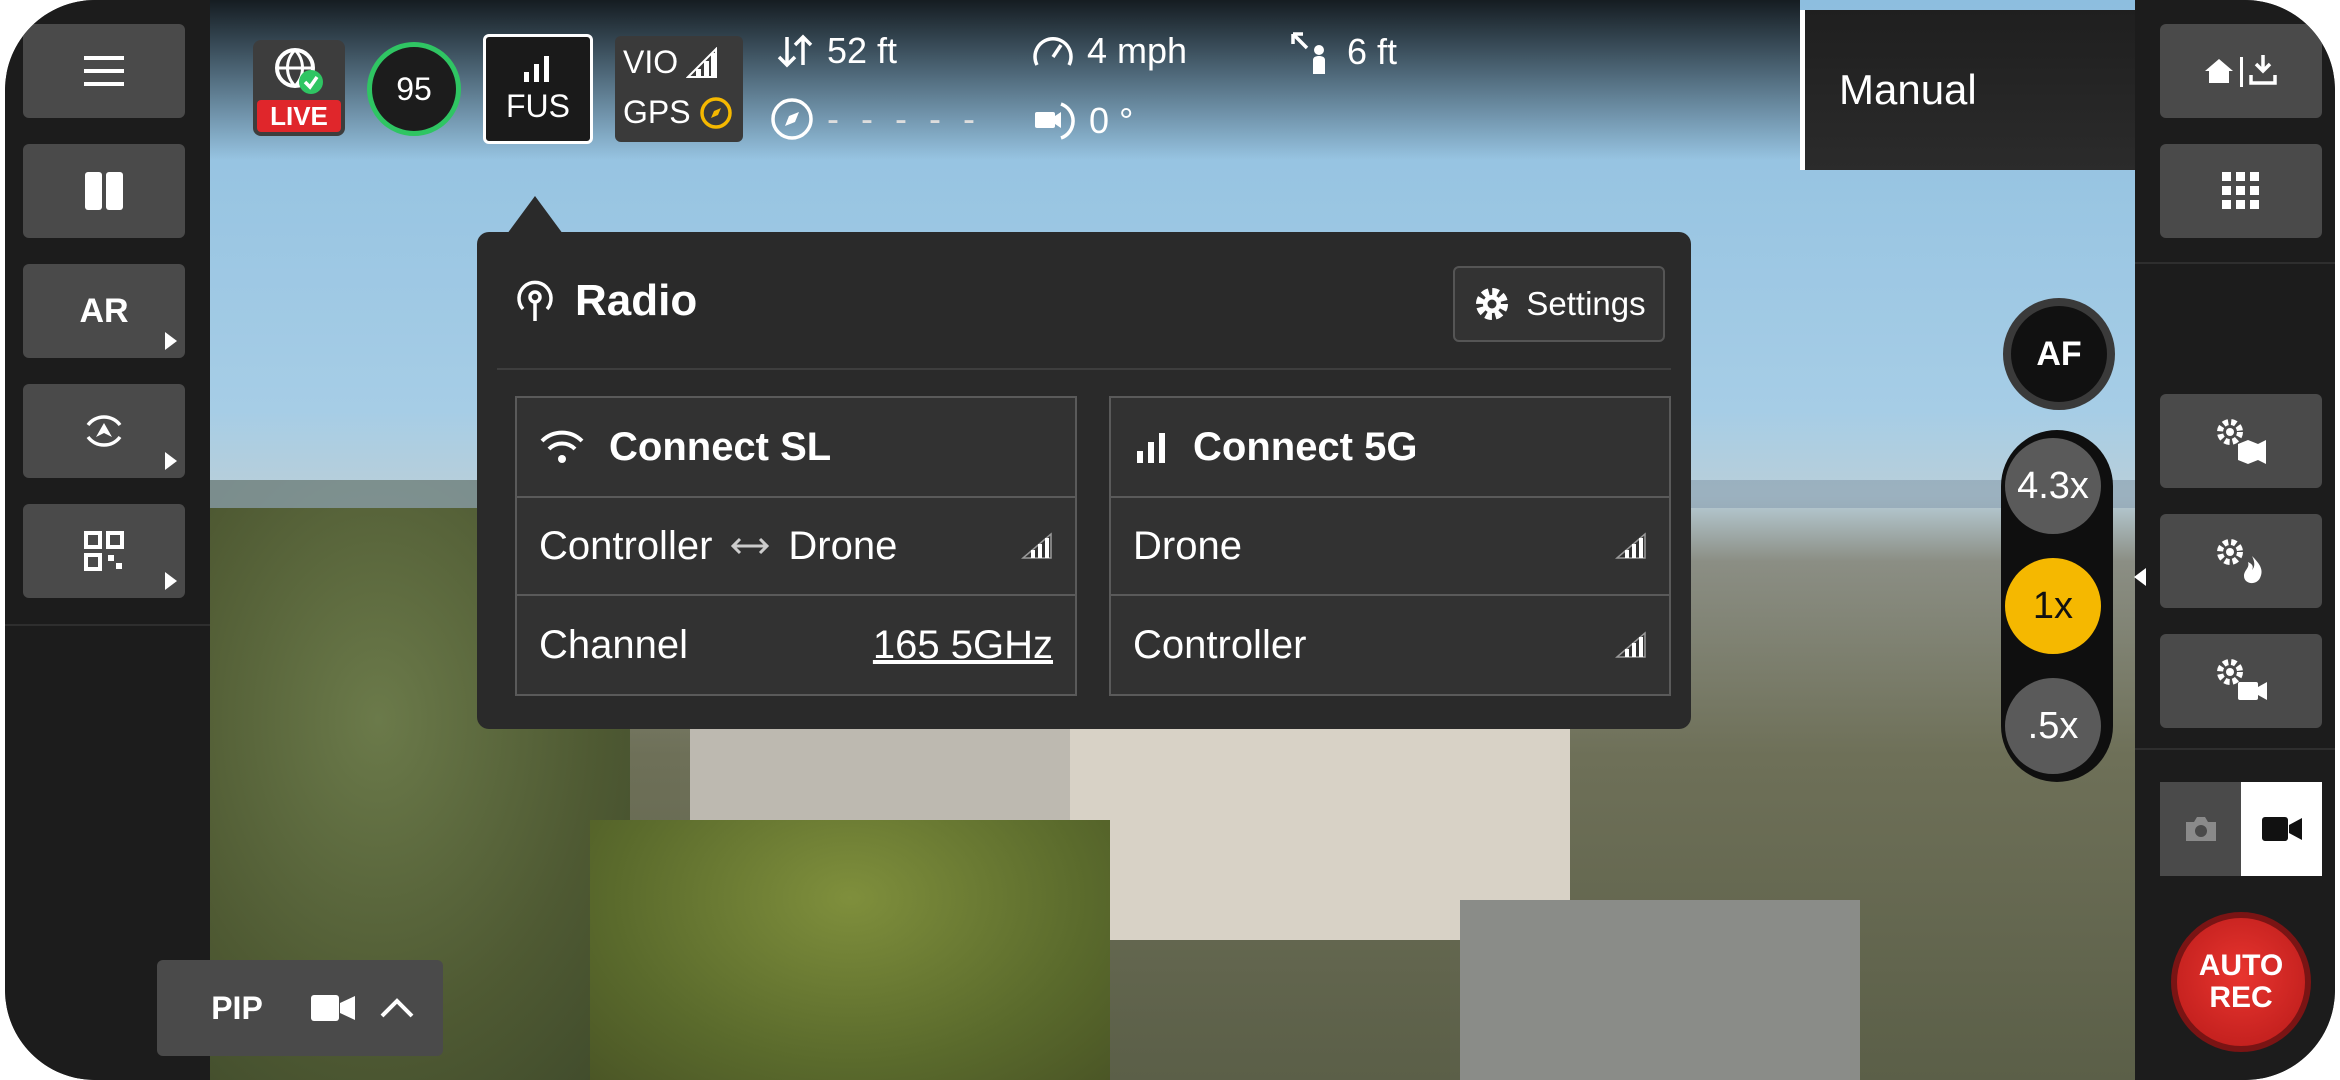 This screenshot has height=1080, width=2340. Describe the element at coordinates (299, 71) in the screenshot. I see `globe-check-icon` at that location.